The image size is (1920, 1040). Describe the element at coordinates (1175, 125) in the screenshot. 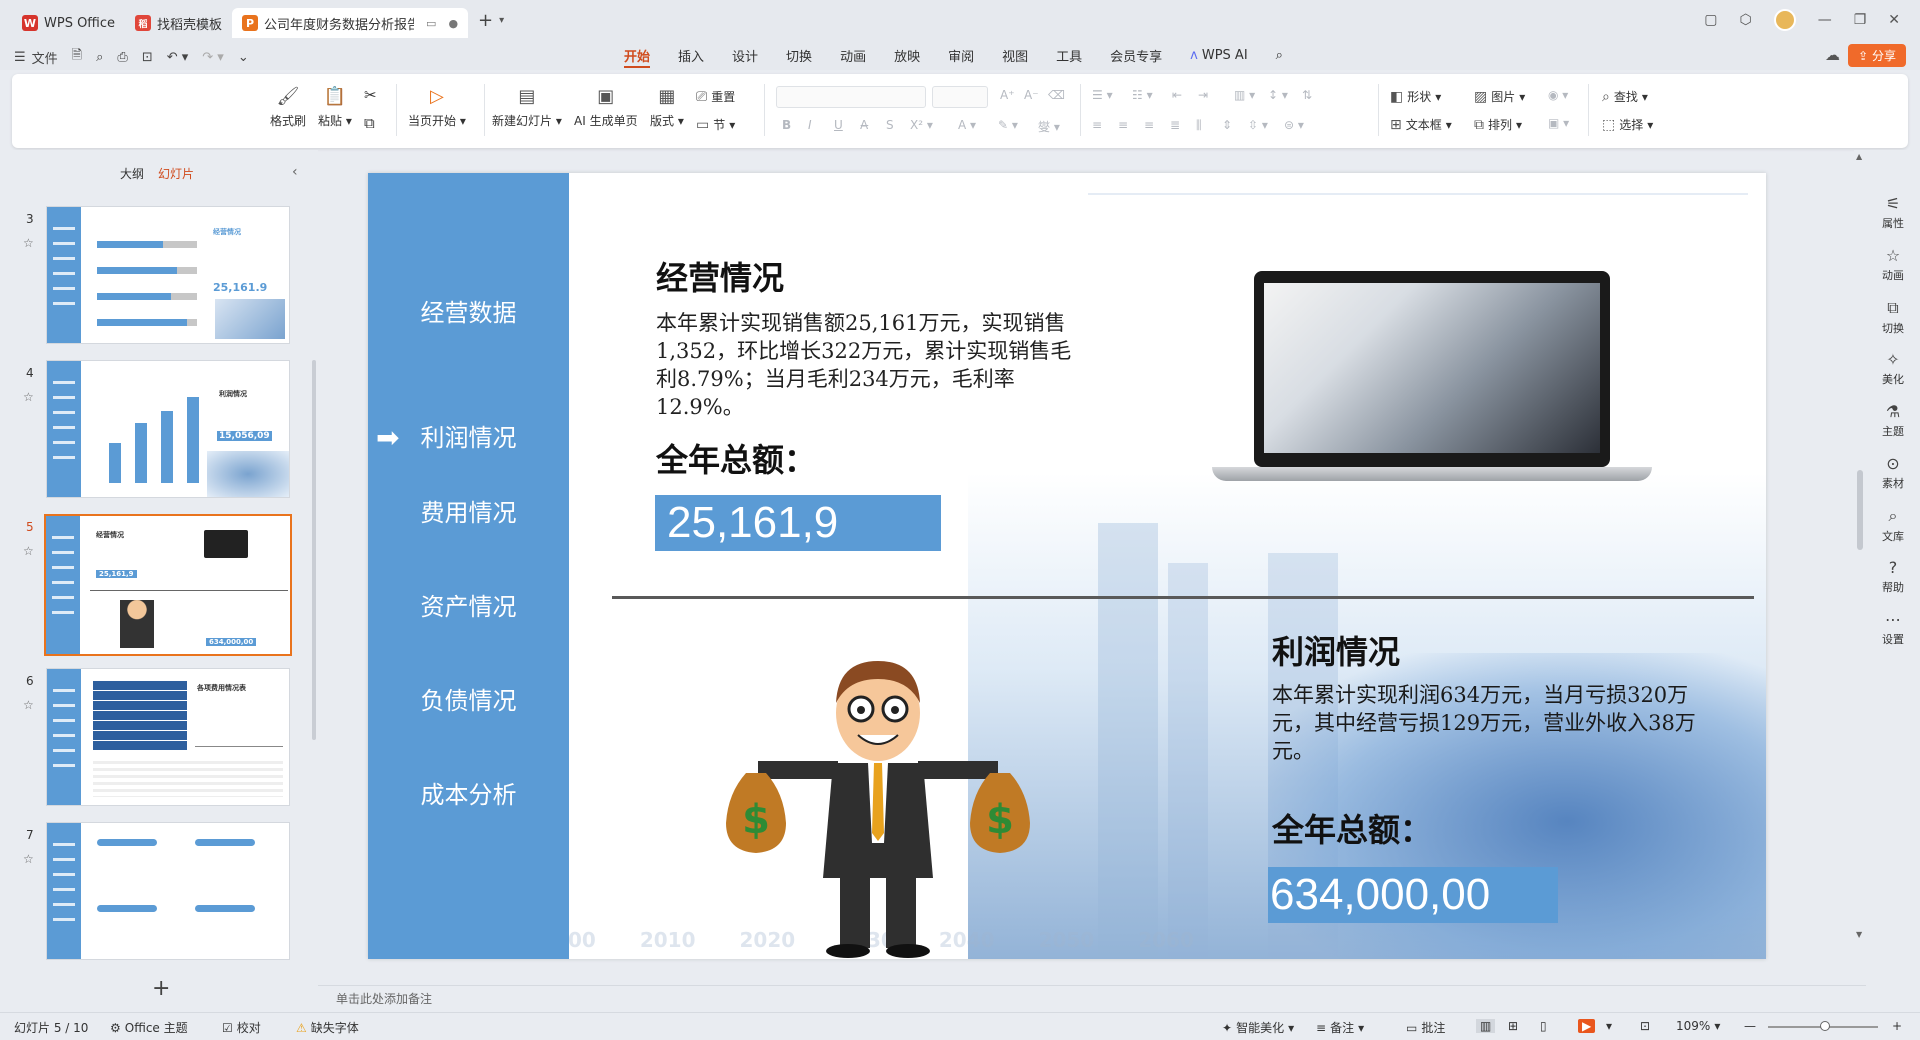

I see `justify-icon: ≣` at that location.